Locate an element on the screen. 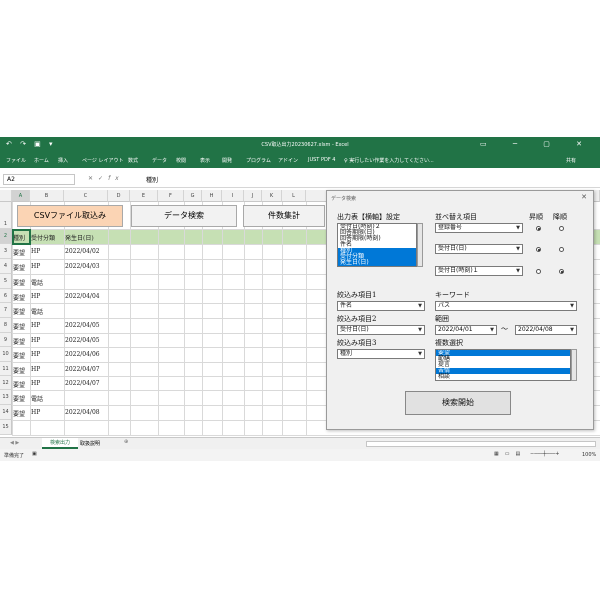  column-header-a: A is located at coordinates (21, 196).